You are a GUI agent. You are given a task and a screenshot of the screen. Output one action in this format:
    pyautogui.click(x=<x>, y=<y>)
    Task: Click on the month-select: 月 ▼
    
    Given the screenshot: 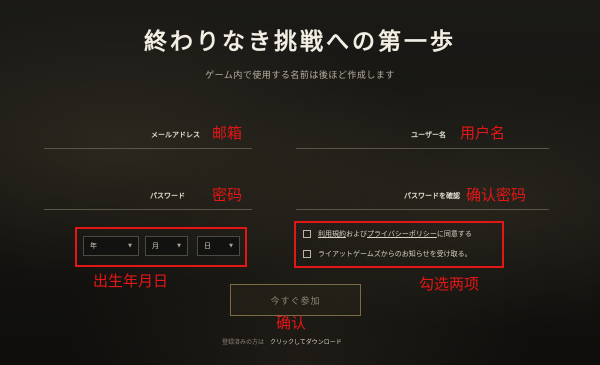 What is the action you would take?
    pyautogui.click(x=166, y=246)
    